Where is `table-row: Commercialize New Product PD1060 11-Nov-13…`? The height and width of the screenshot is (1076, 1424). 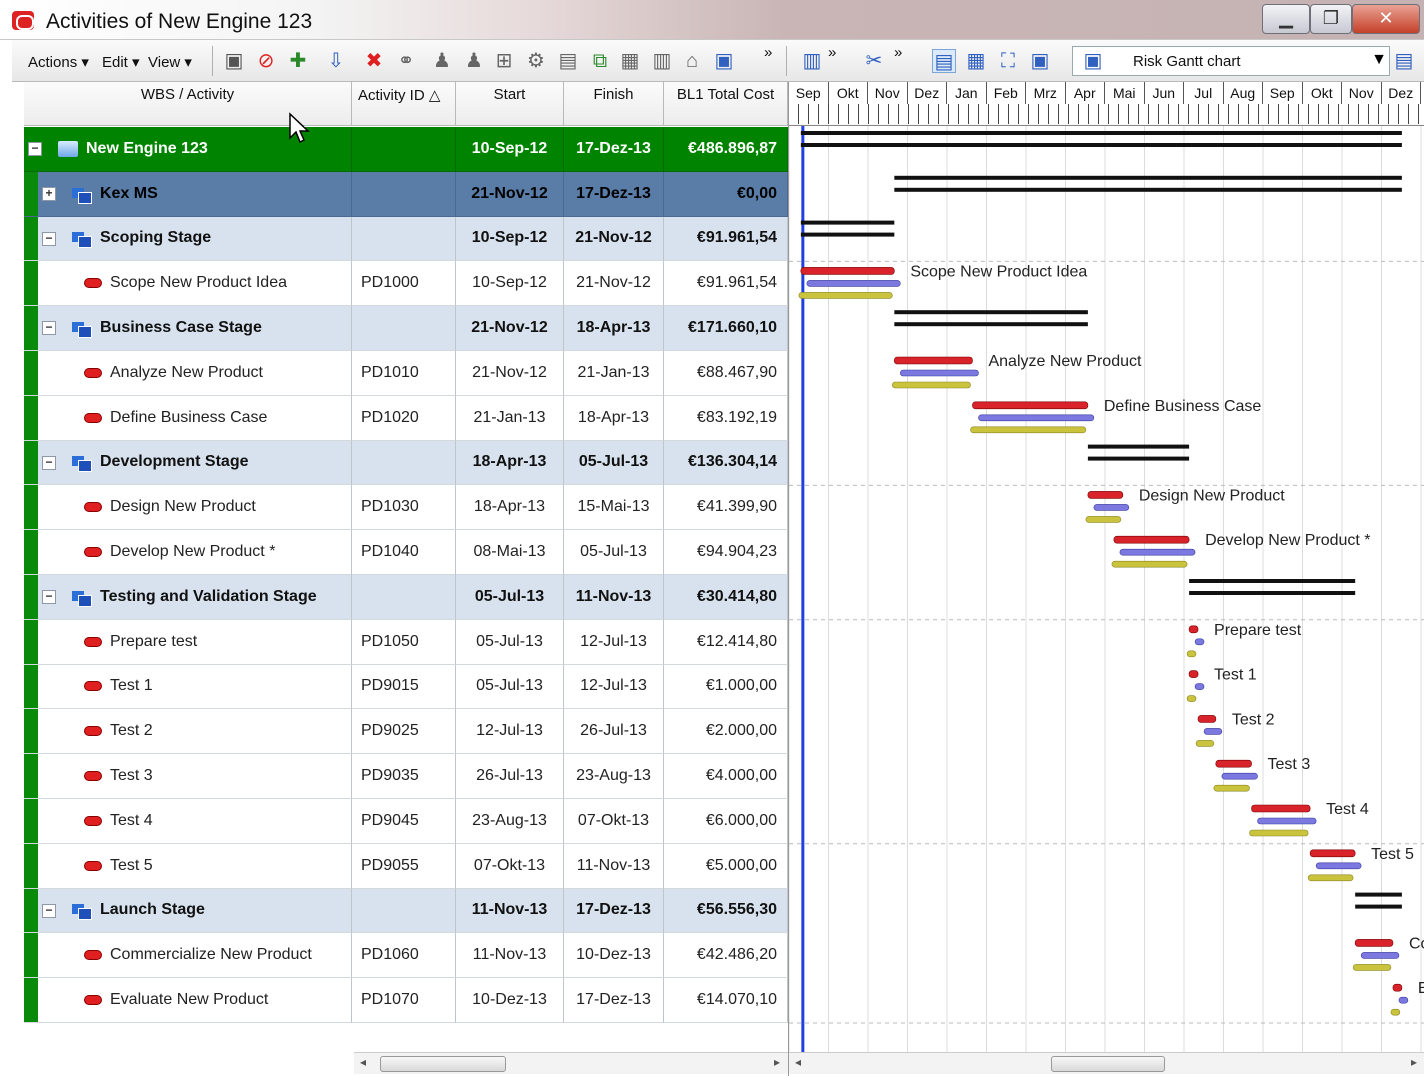
table-row: Commercialize New Product PD1060 11-Nov-13… is located at coordinates (406, 956).